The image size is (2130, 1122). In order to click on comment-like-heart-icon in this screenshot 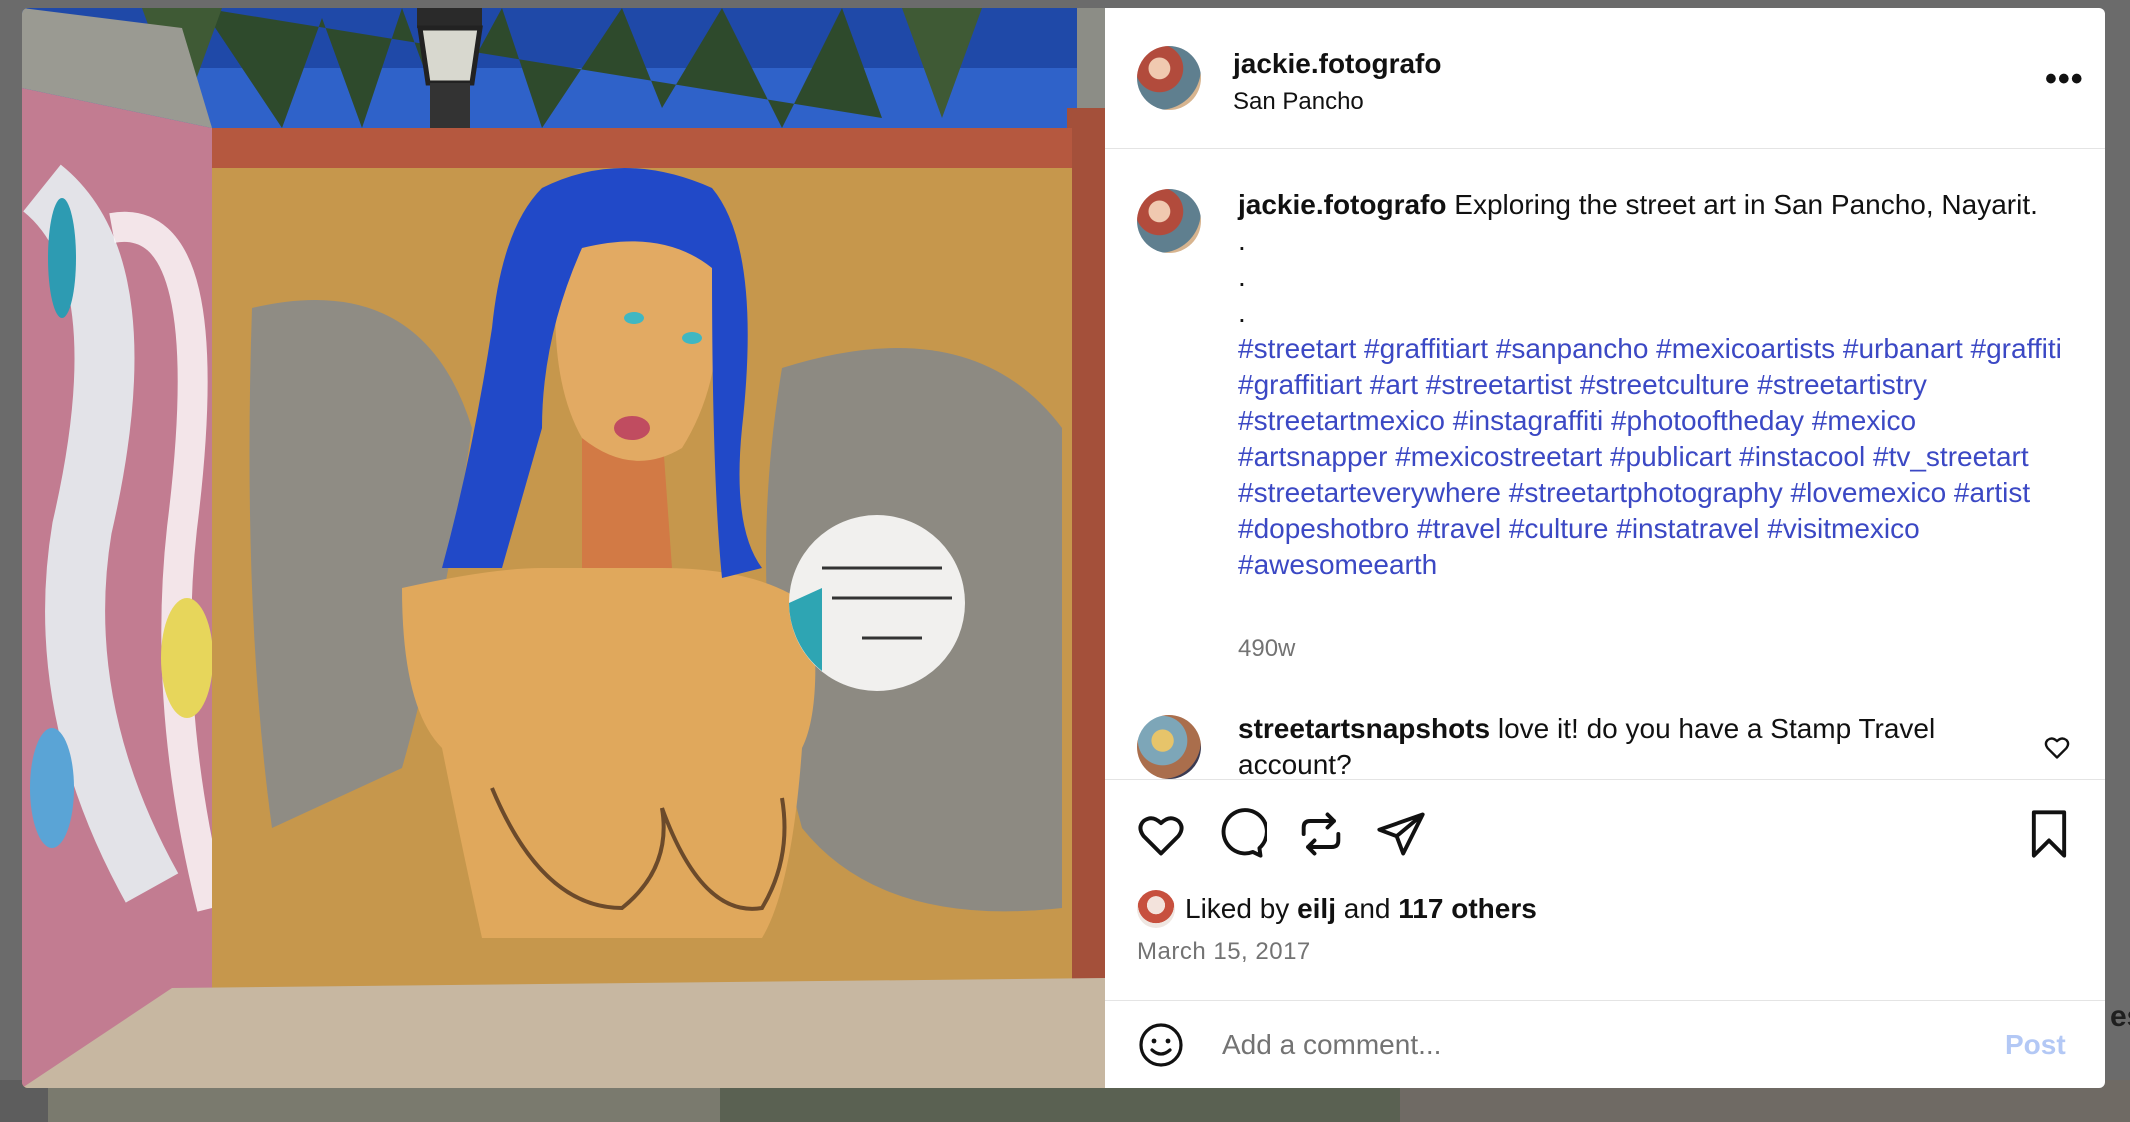, I will do `click(2057, 747)`.